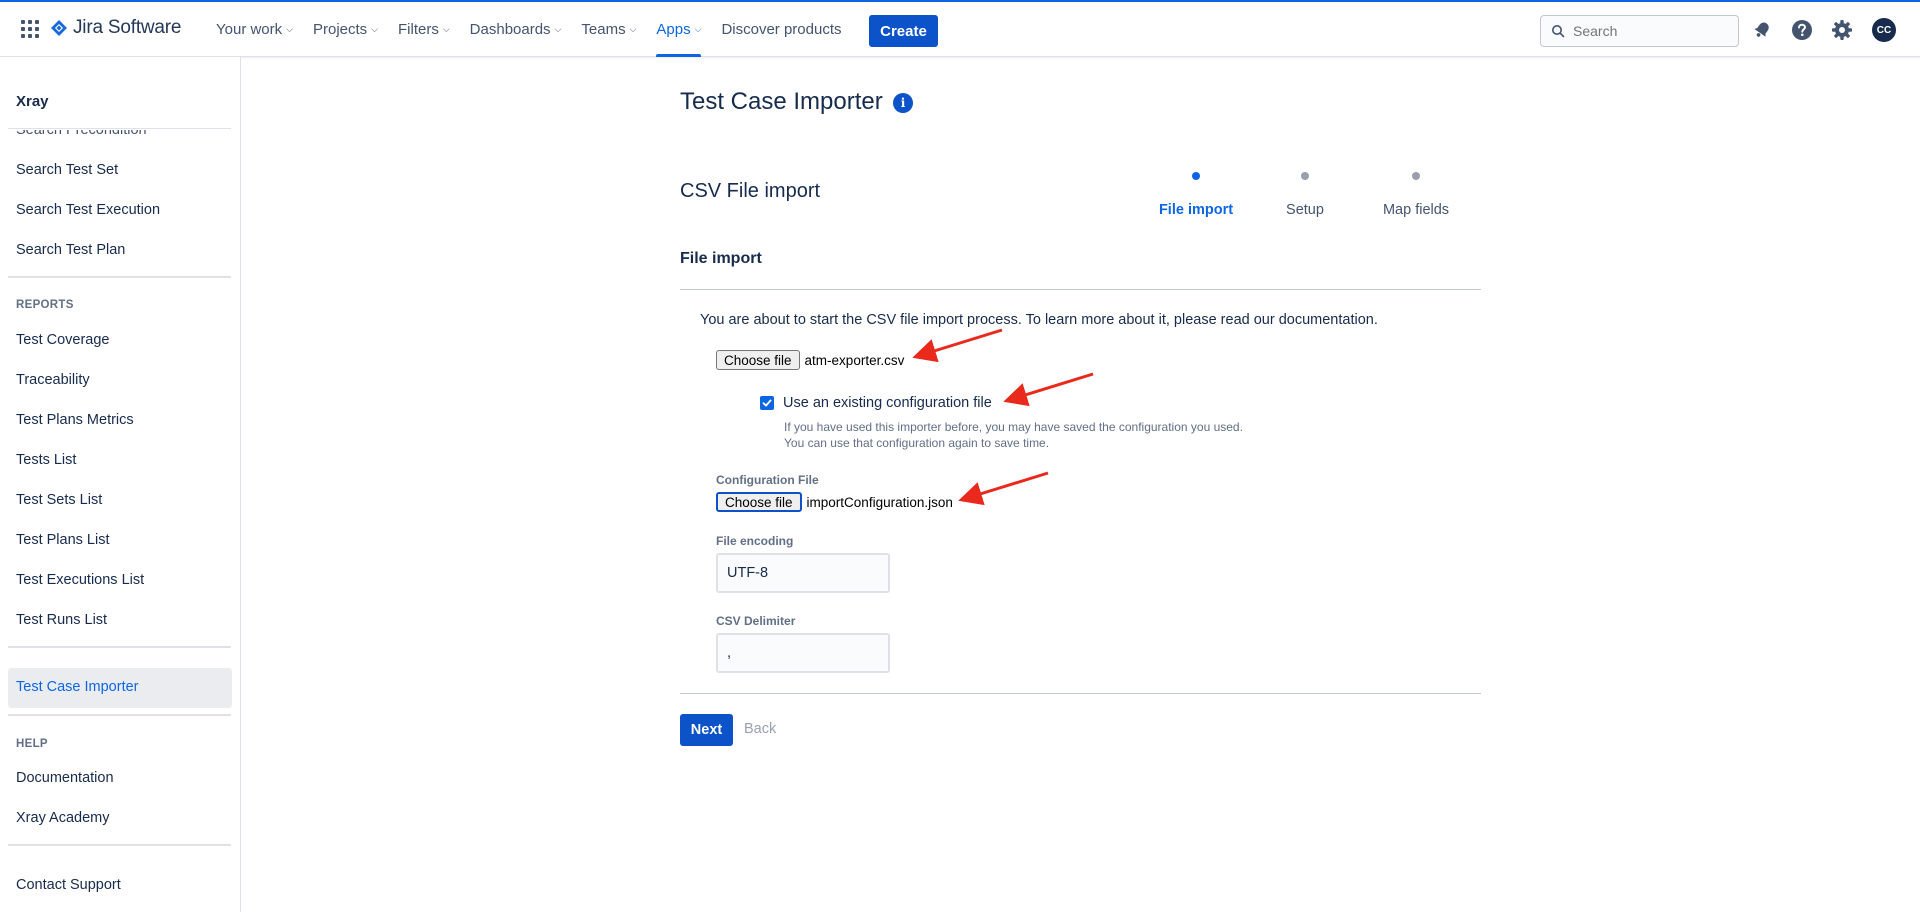  Describe the element at coordinates (1842, 30) in the screenshot. I see `settings-icon` at that location.